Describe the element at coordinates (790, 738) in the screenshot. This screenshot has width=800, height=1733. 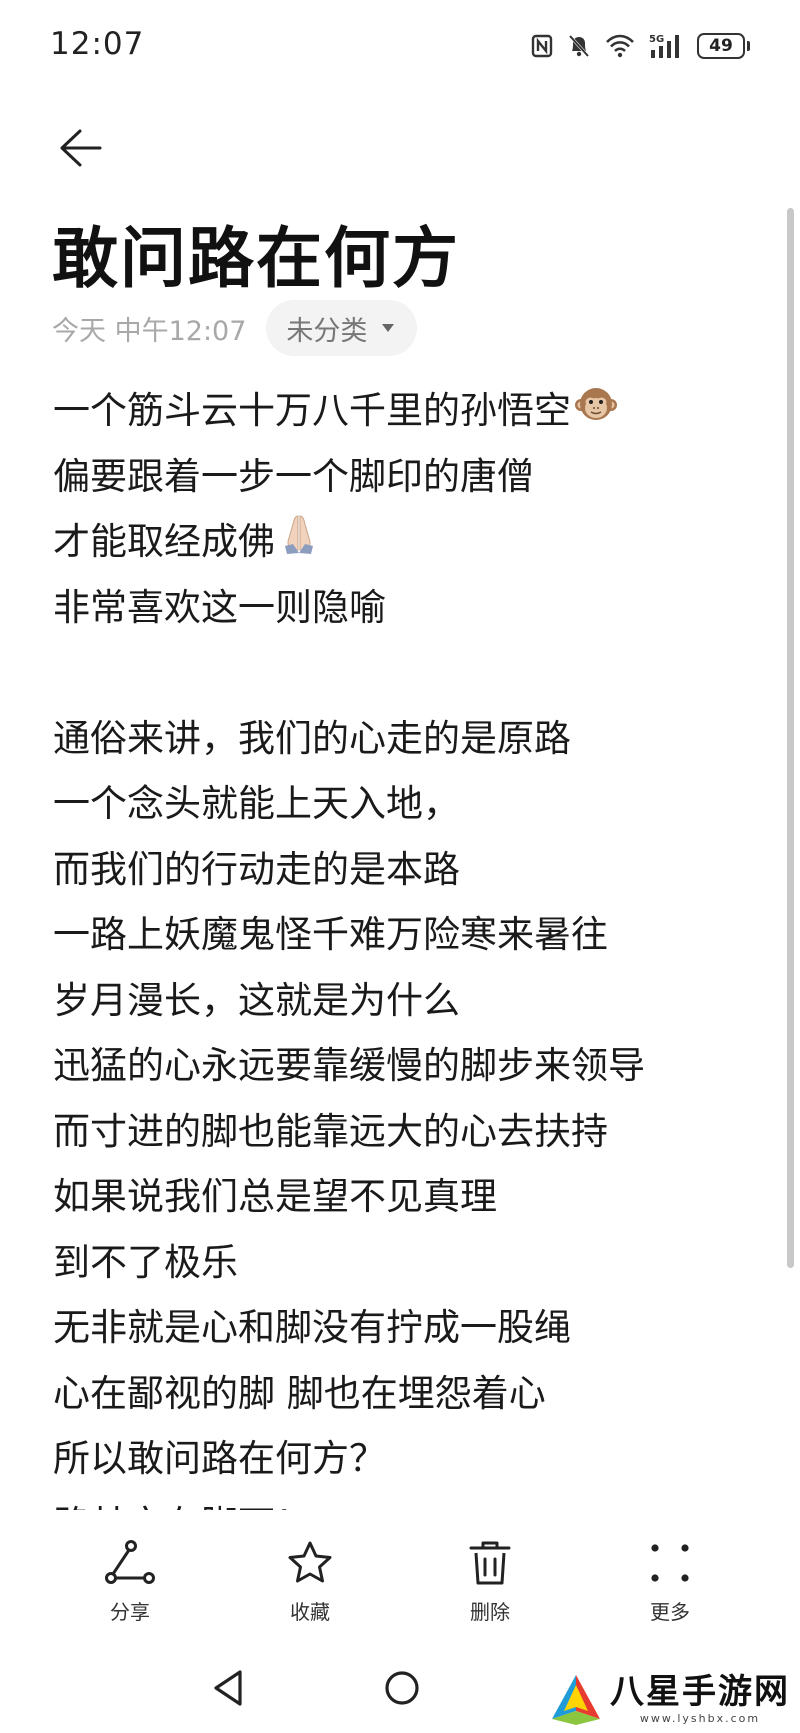
I see `scrollbar` at that location.